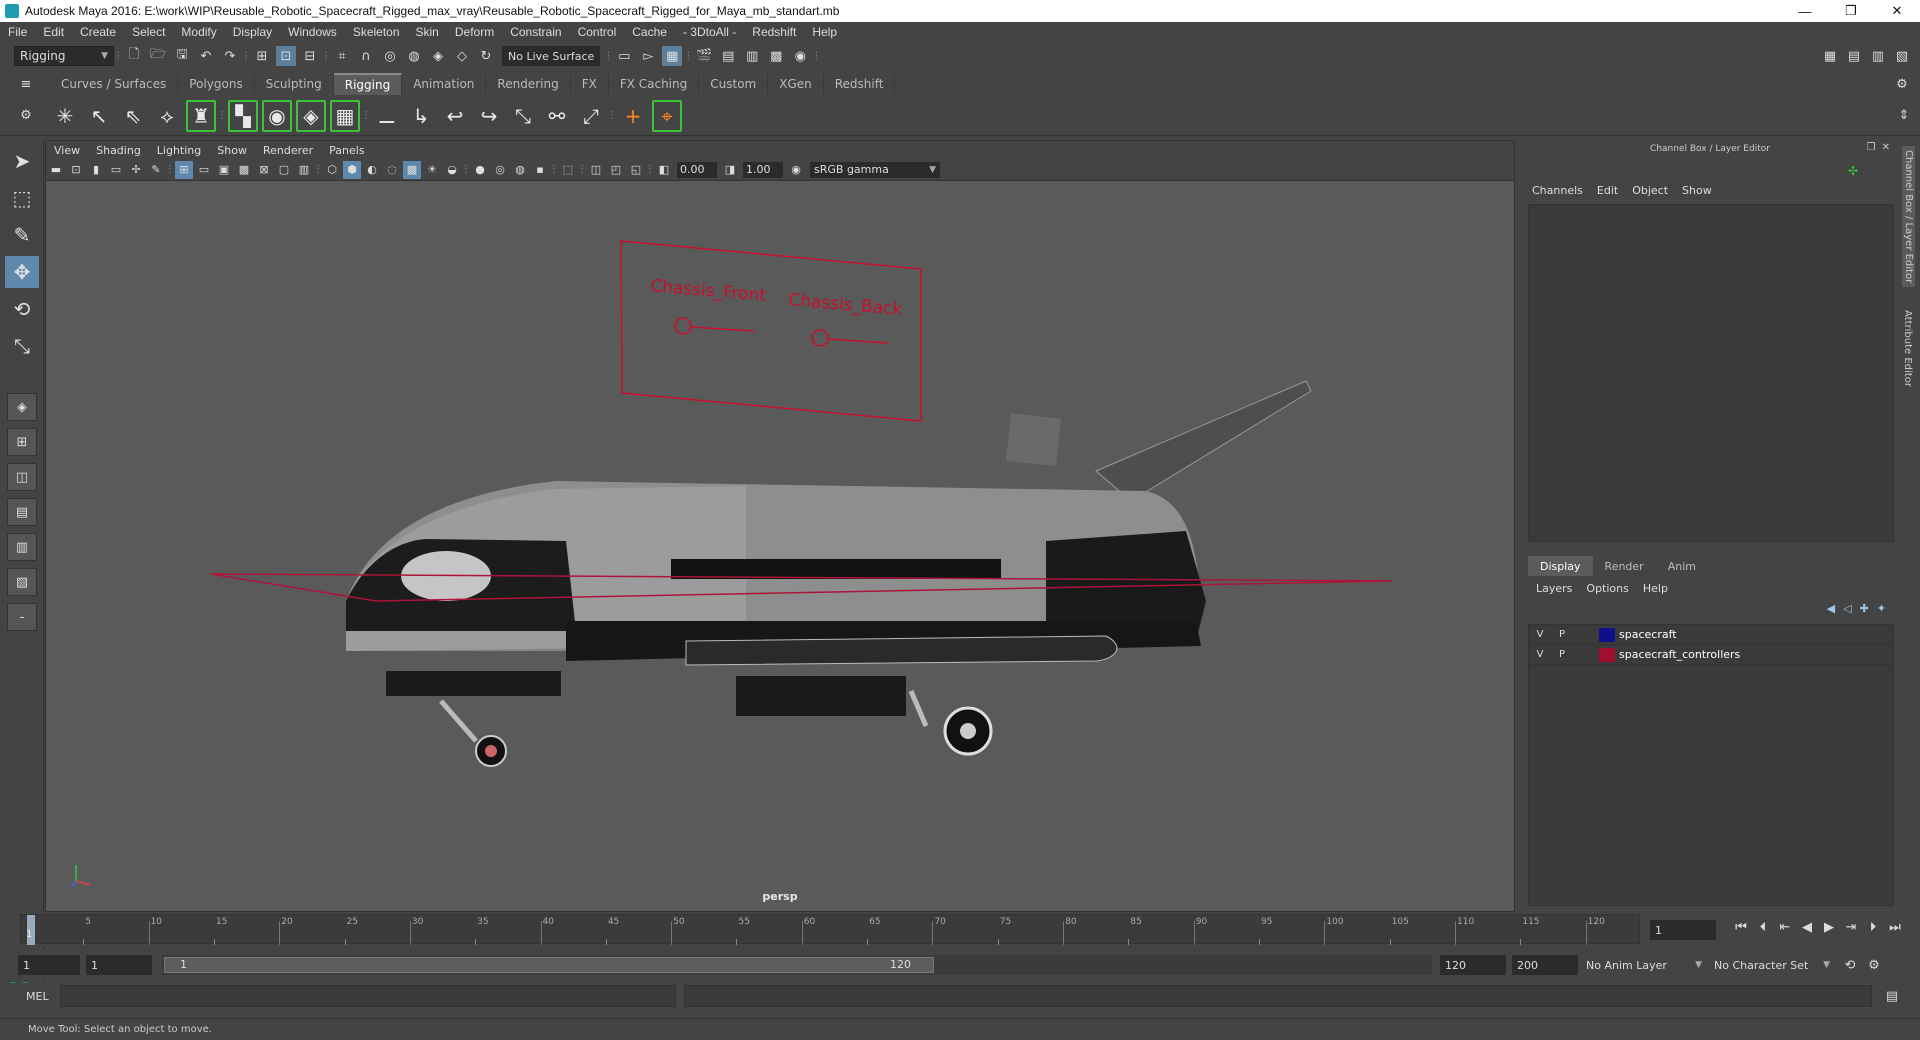 The image size is (1920, 1040). Describe the element at coordinates (432, 170) in the screenshot. I see `use-all-lights-icon: ☀` at that location.